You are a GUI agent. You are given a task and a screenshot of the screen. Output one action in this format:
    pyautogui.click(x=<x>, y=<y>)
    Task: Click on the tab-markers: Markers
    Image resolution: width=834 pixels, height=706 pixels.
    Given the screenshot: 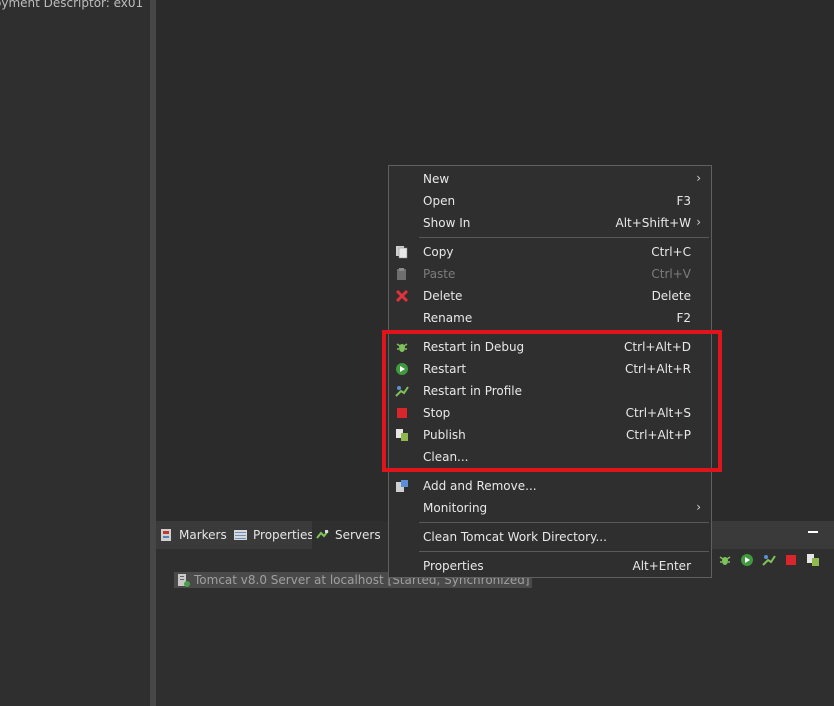 What is the action you would take?
    pyautogui.click(x=195, y=535)
    